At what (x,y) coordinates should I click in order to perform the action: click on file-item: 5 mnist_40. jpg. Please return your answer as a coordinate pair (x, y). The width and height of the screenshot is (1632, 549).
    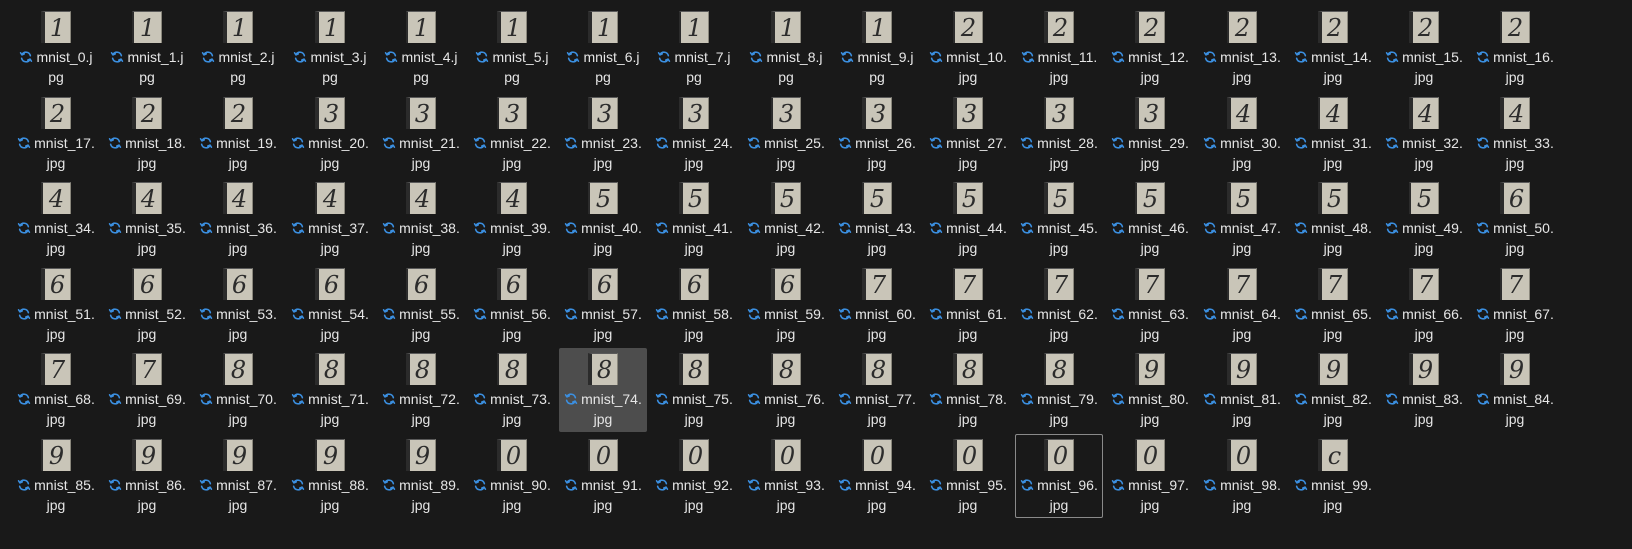
    Looking at the image, I should click on (603, 219).